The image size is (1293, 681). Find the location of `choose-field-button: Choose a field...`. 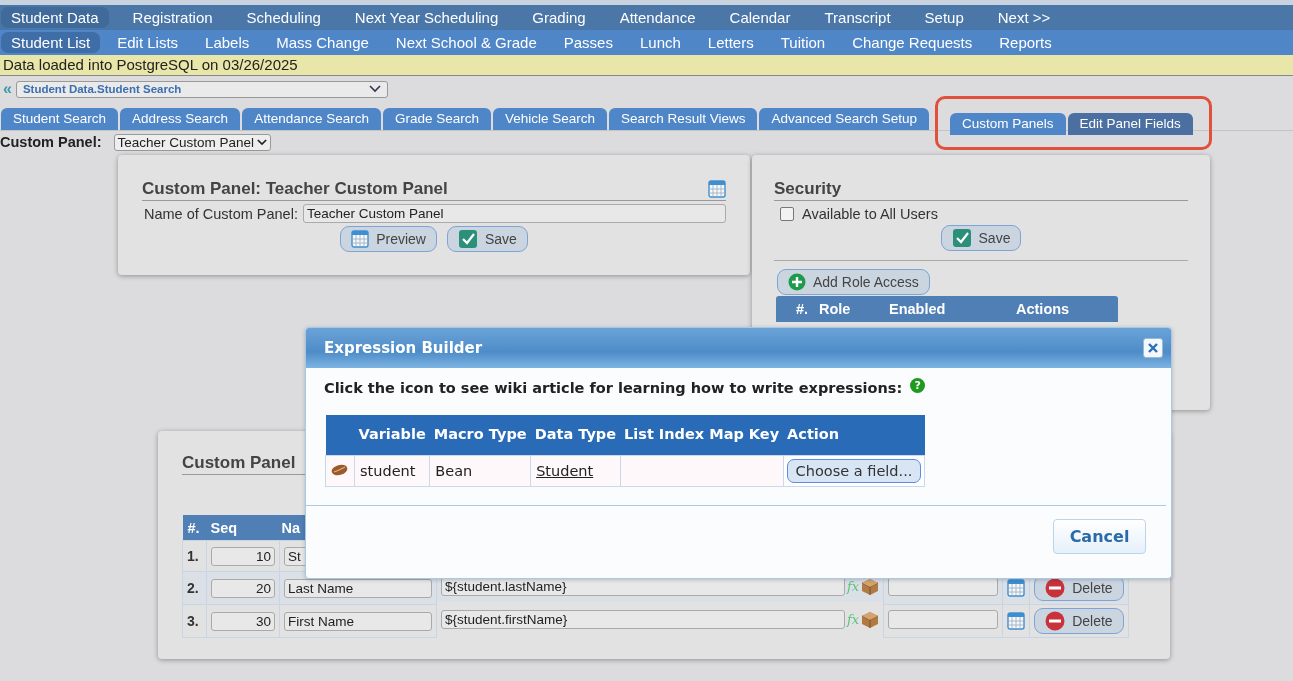

choose-field-button: Choose a field... is located at coordinates (854, 471).